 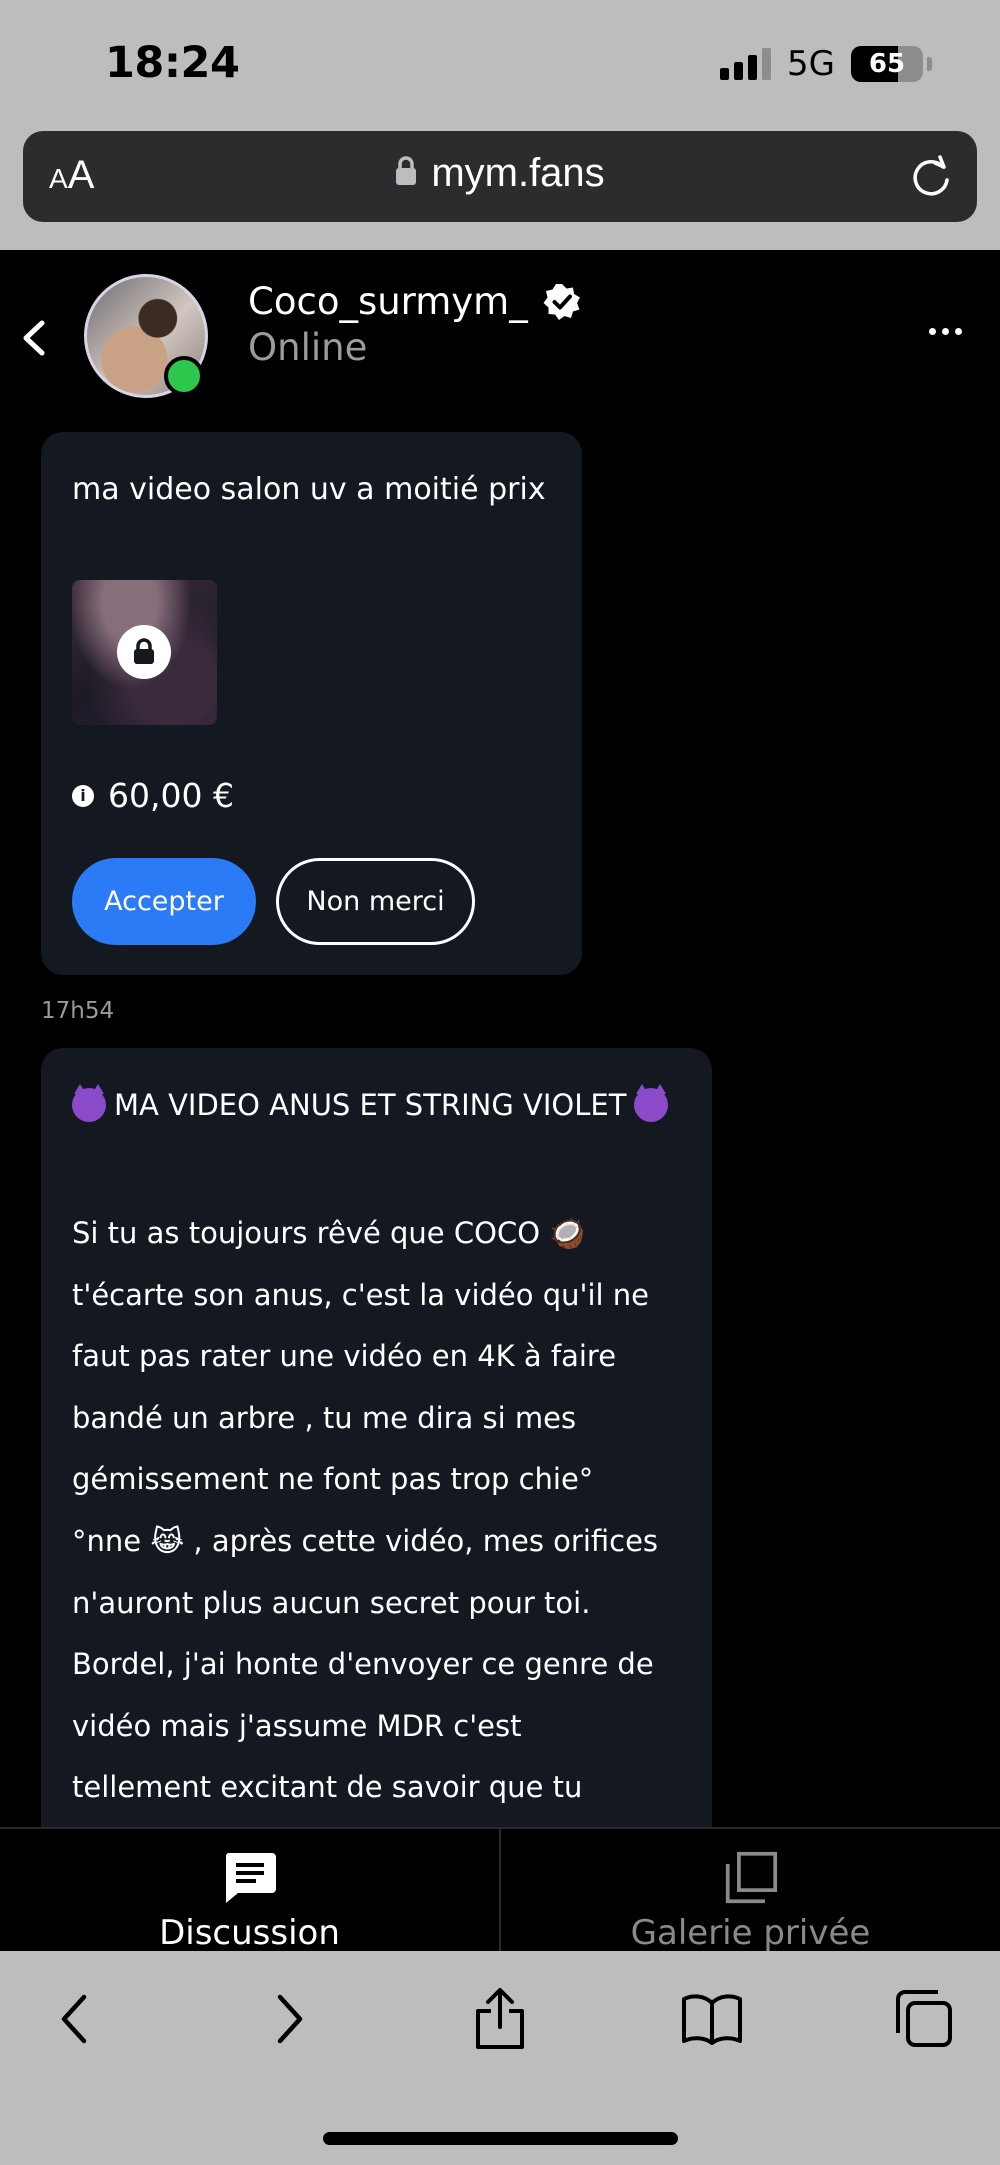 What do you see at coordinates (375, 901) in the screenshot?
I see `decline-button: Non merci` at bounding box center [375, 901].